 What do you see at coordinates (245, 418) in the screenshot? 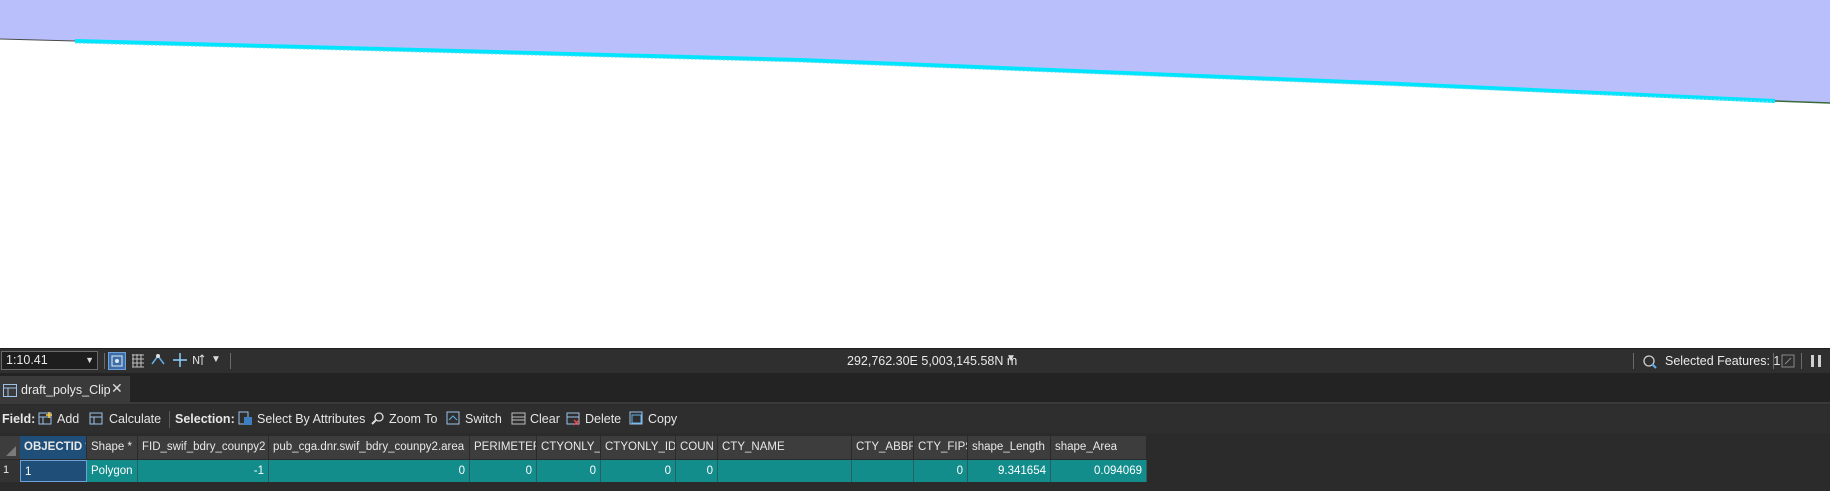
I see `select-by-attributes-icon` at bounding box center [245, 418].